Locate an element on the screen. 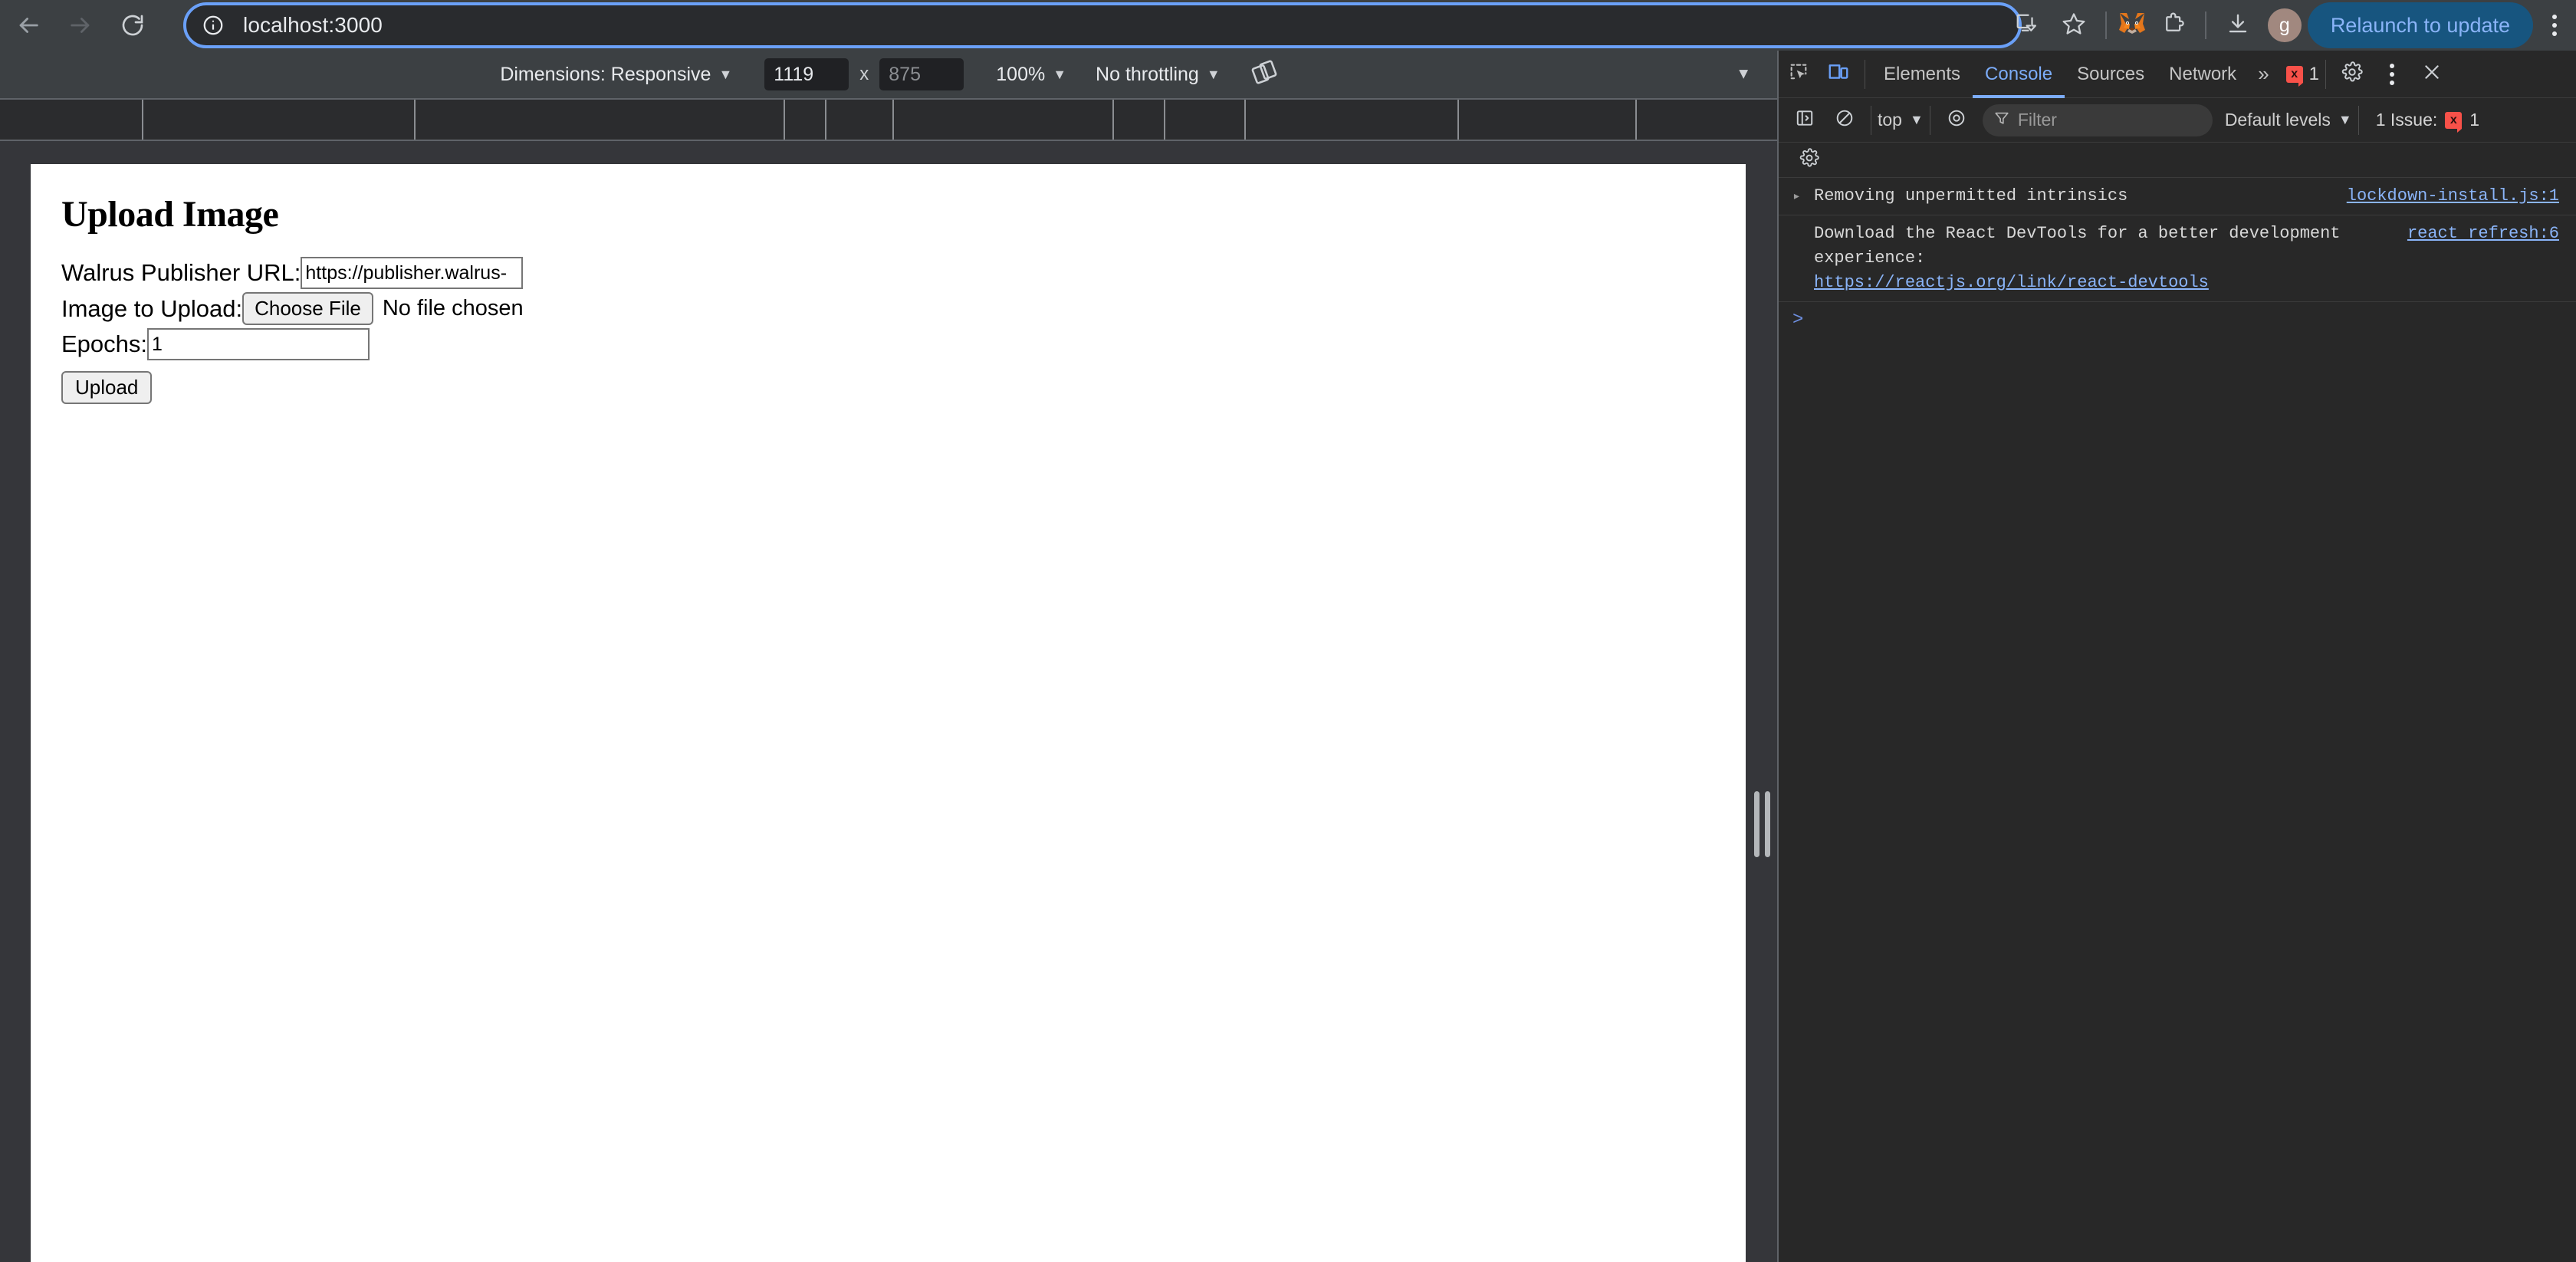 The width and height of the screenshot is (2576, 1262). device-width-input is located at coordinates (807, 74).